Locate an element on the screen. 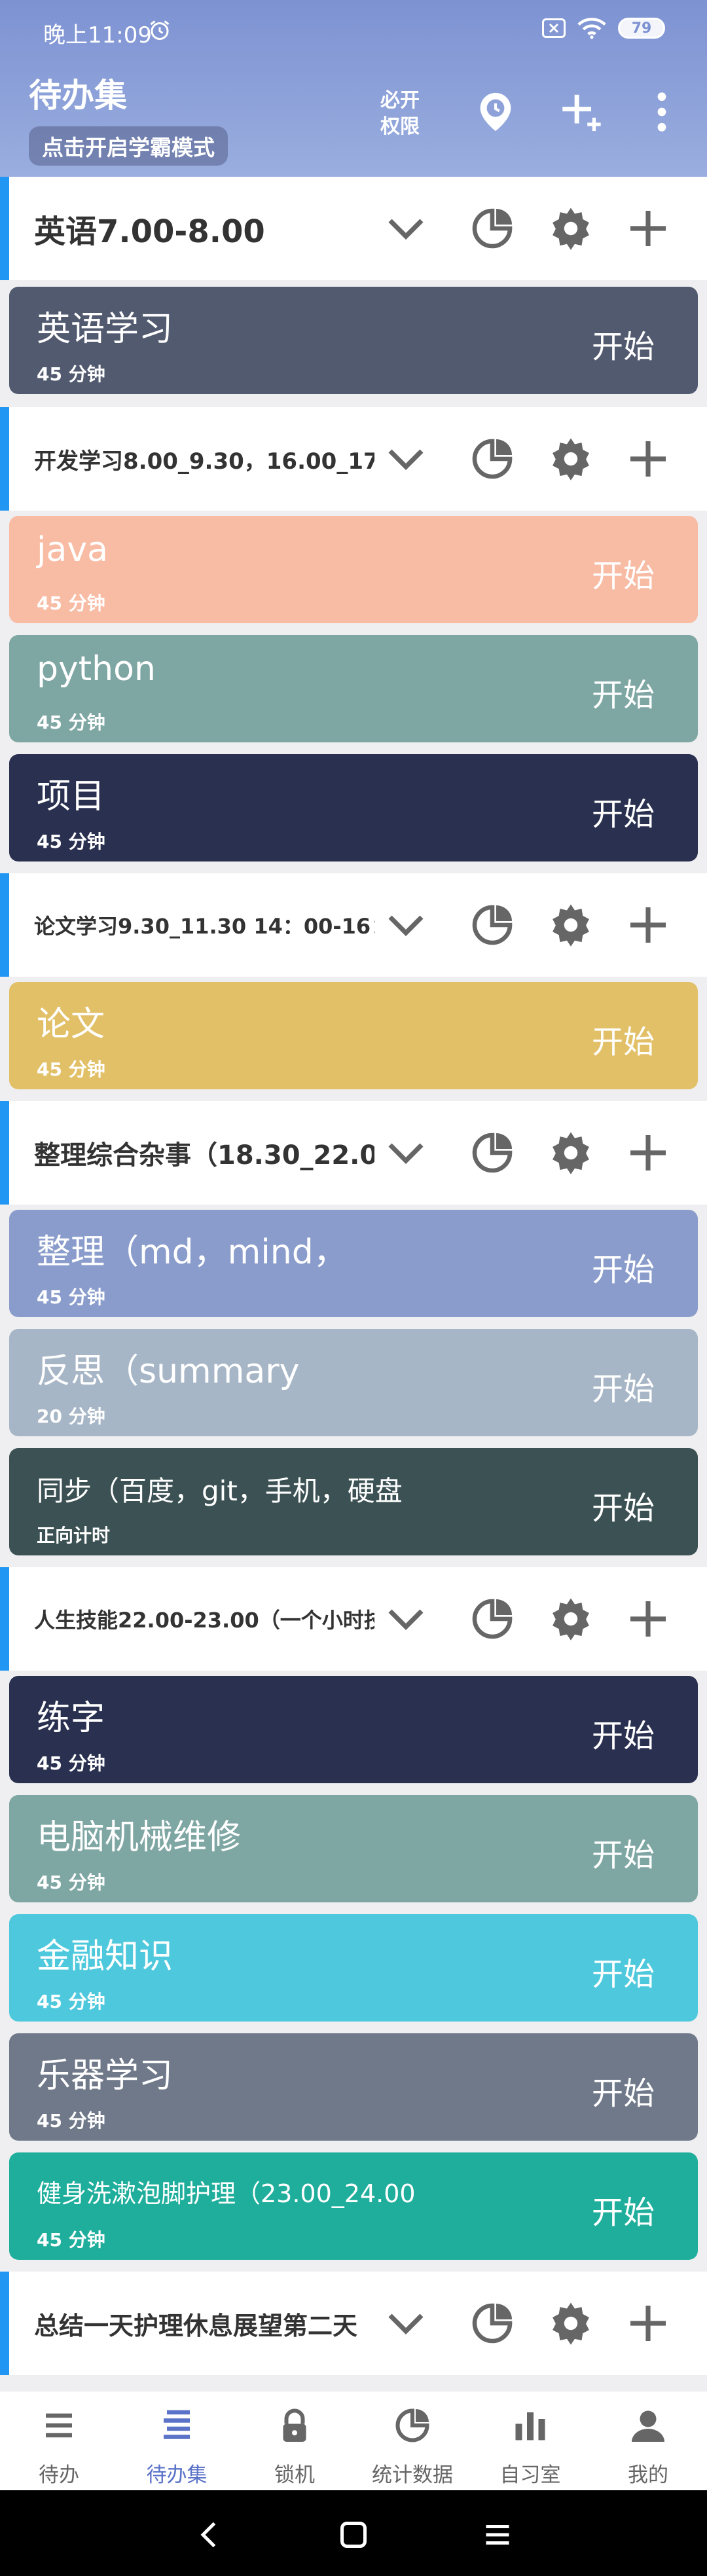  location-clock-icon is located at coordinates (495, 112).